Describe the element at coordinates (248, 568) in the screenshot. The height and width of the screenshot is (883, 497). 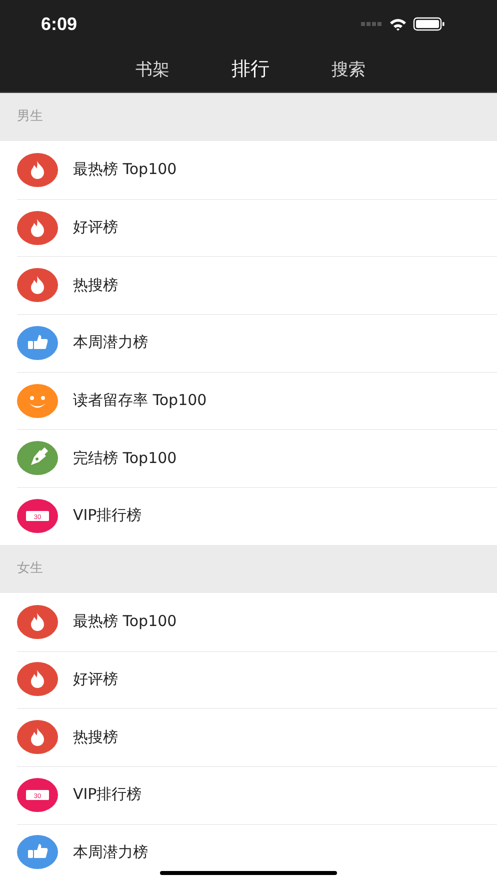
I see `section-header: 女生` at that location.